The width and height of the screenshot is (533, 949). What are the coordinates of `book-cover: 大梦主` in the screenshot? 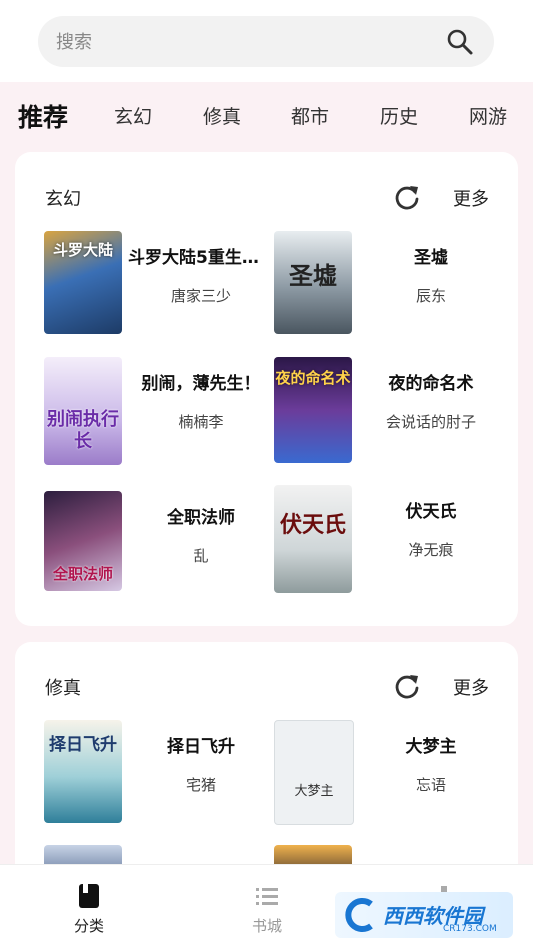 It's located at (314, 772).